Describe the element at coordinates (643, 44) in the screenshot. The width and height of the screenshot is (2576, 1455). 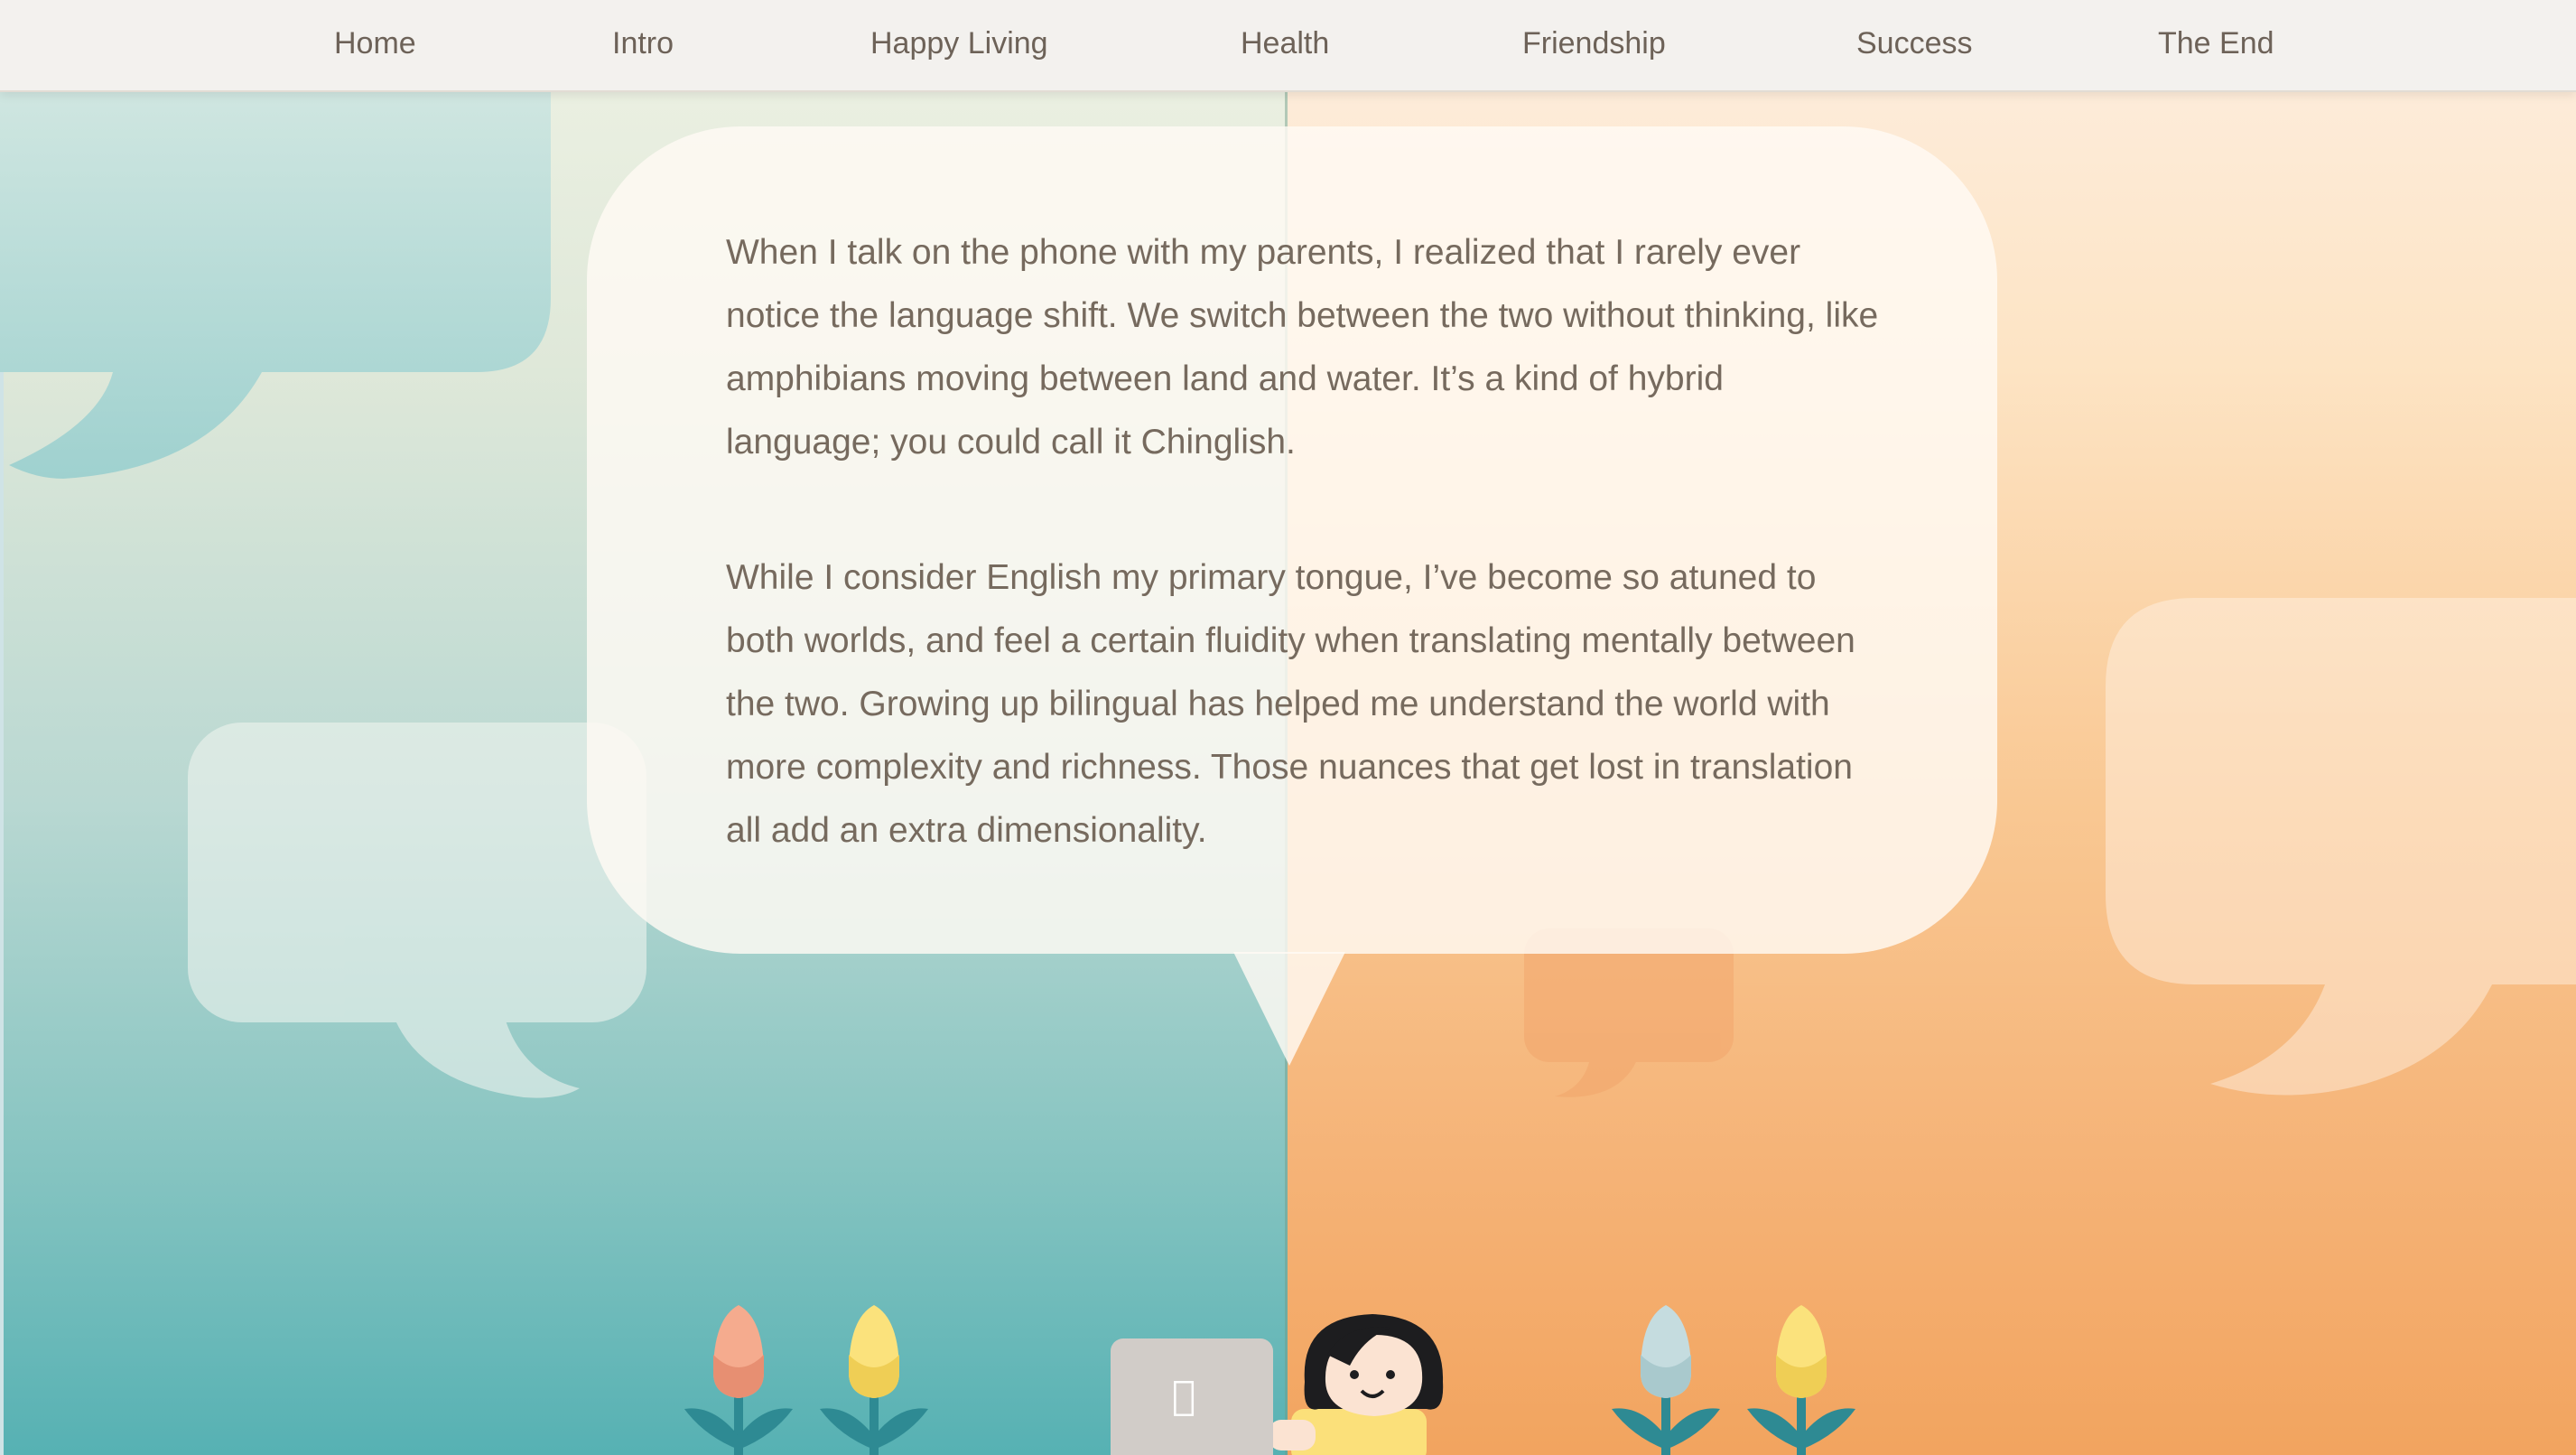
I see `nav-link-intro: Intro` at that location.